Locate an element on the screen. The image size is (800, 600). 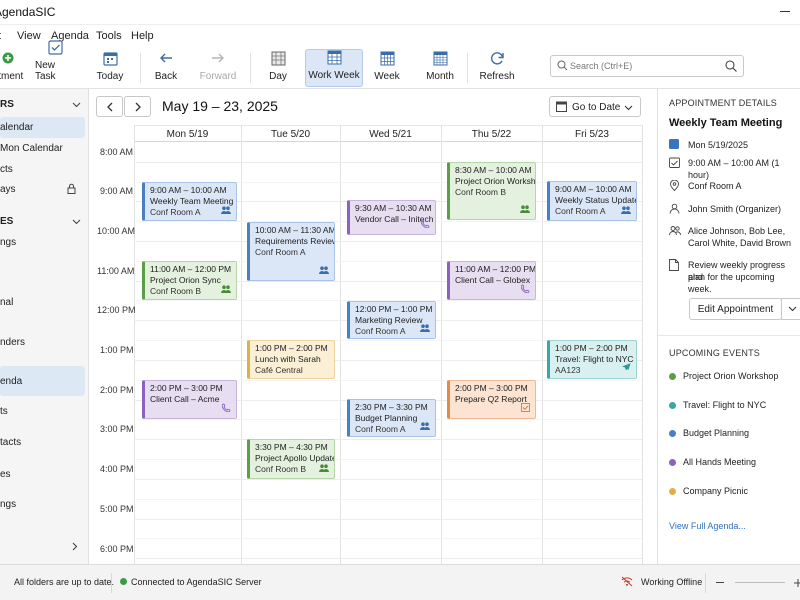
today-button: Today is located at coordinates (110, 68).